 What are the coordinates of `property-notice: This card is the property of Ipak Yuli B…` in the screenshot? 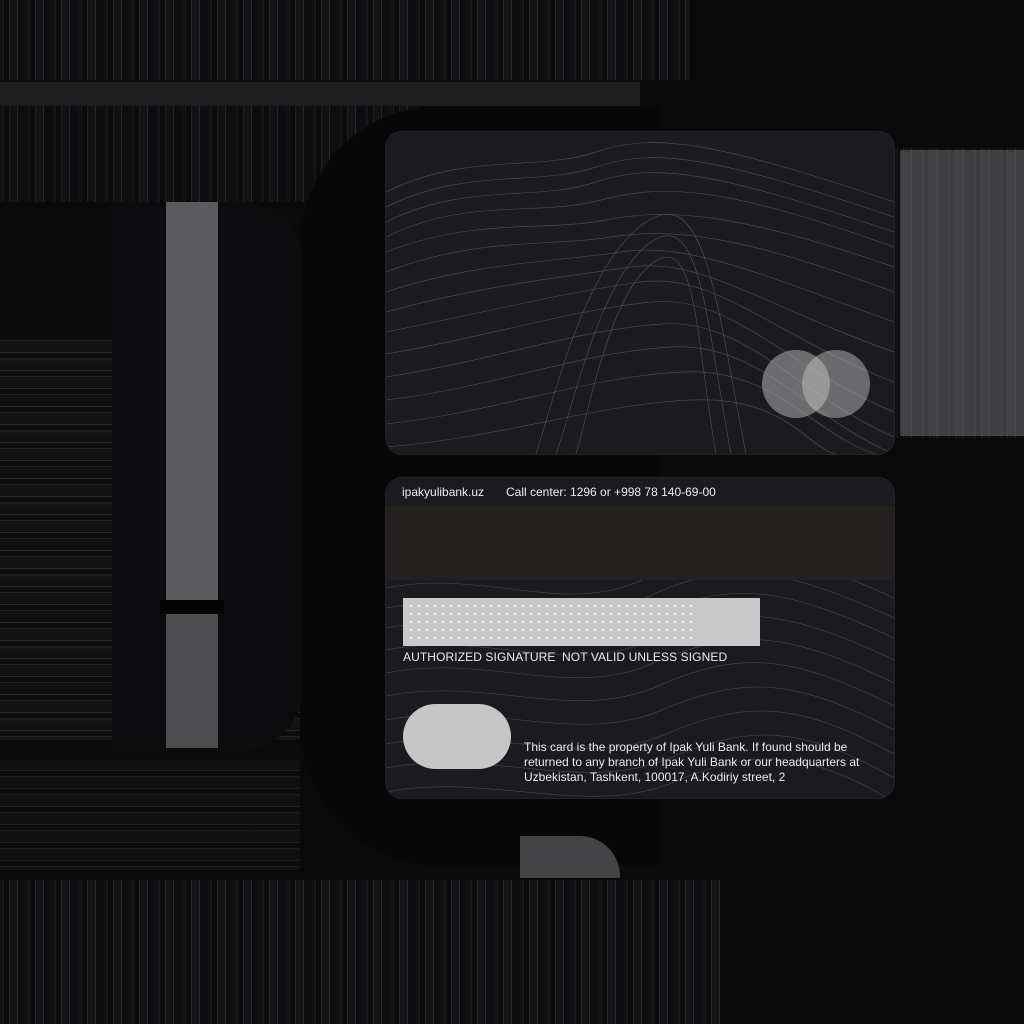 It's located at (692, 762).